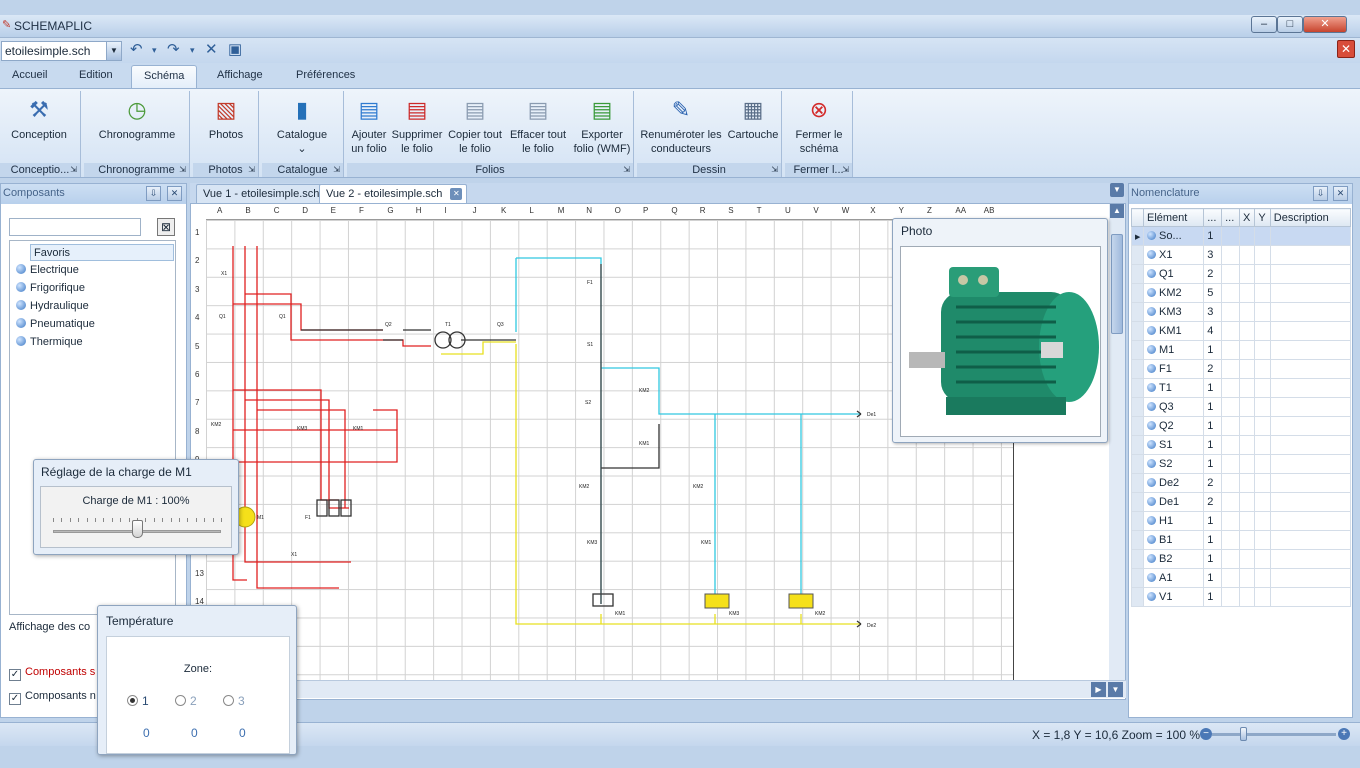 Image resolution: width=1360 pixels, height=768 pixels. What do you see at coordinates (1173, 521) in the screenshot?
I see `cell-element: H1` at bounding box center [1173, 521].